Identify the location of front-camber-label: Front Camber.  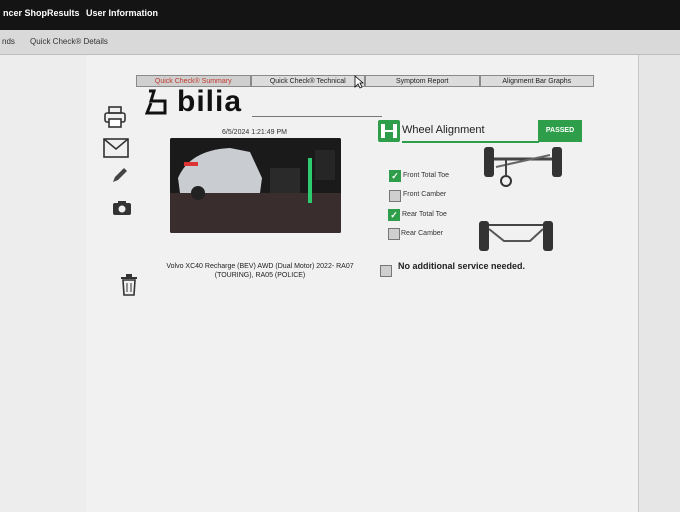
(425, 194).